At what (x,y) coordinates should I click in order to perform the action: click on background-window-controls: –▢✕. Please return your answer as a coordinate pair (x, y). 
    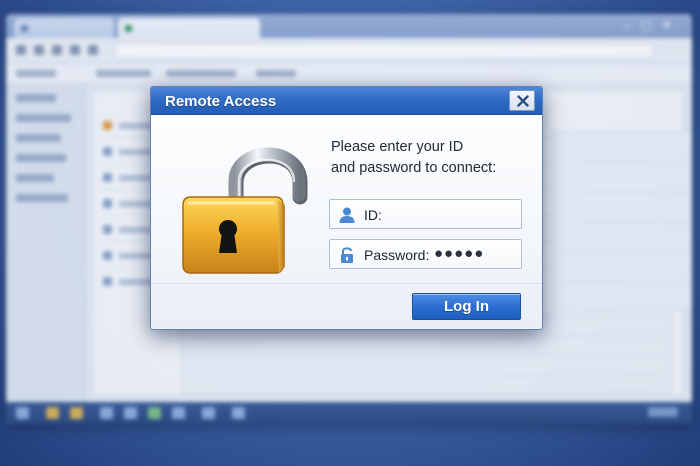
    Looking at the image, I should click on (652, 25).